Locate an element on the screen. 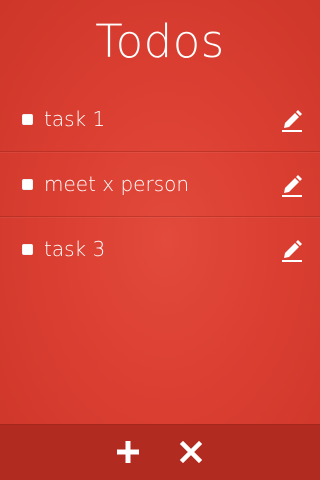  plus-icon is located at coordinates (128, 452).